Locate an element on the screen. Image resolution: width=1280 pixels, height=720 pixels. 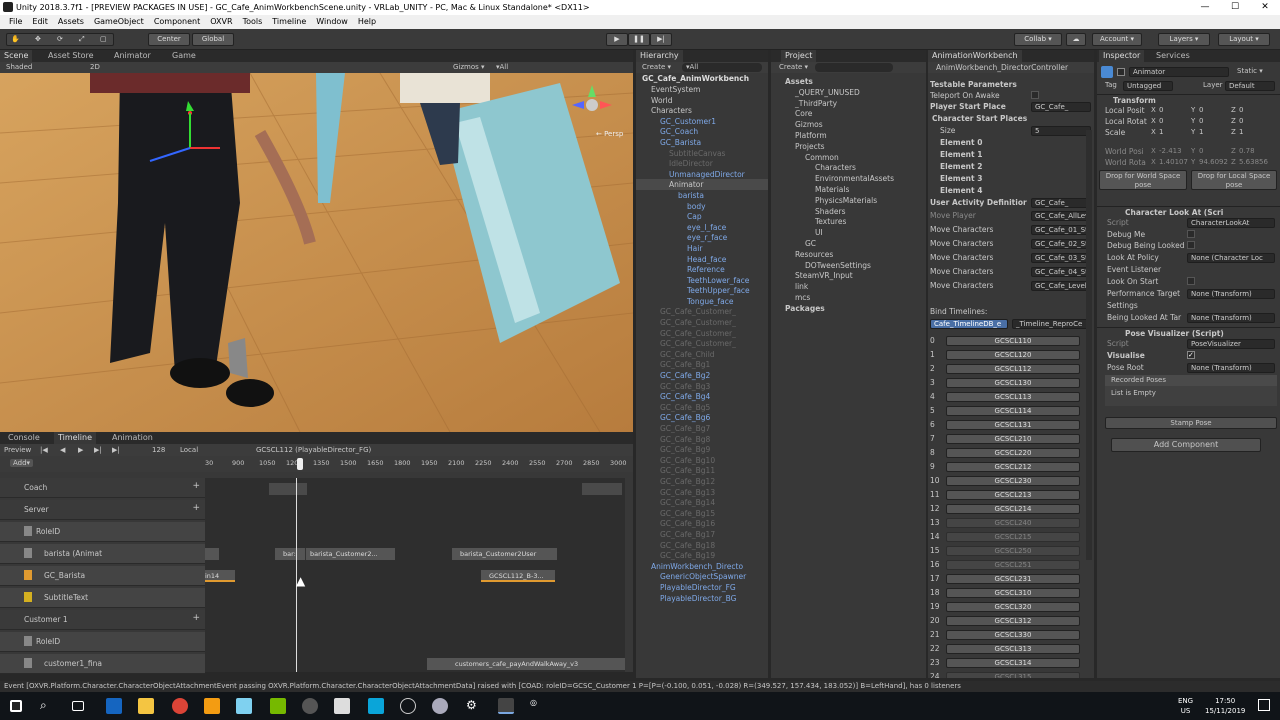
project-folder-item: UI is located at coordinates (848, 232).